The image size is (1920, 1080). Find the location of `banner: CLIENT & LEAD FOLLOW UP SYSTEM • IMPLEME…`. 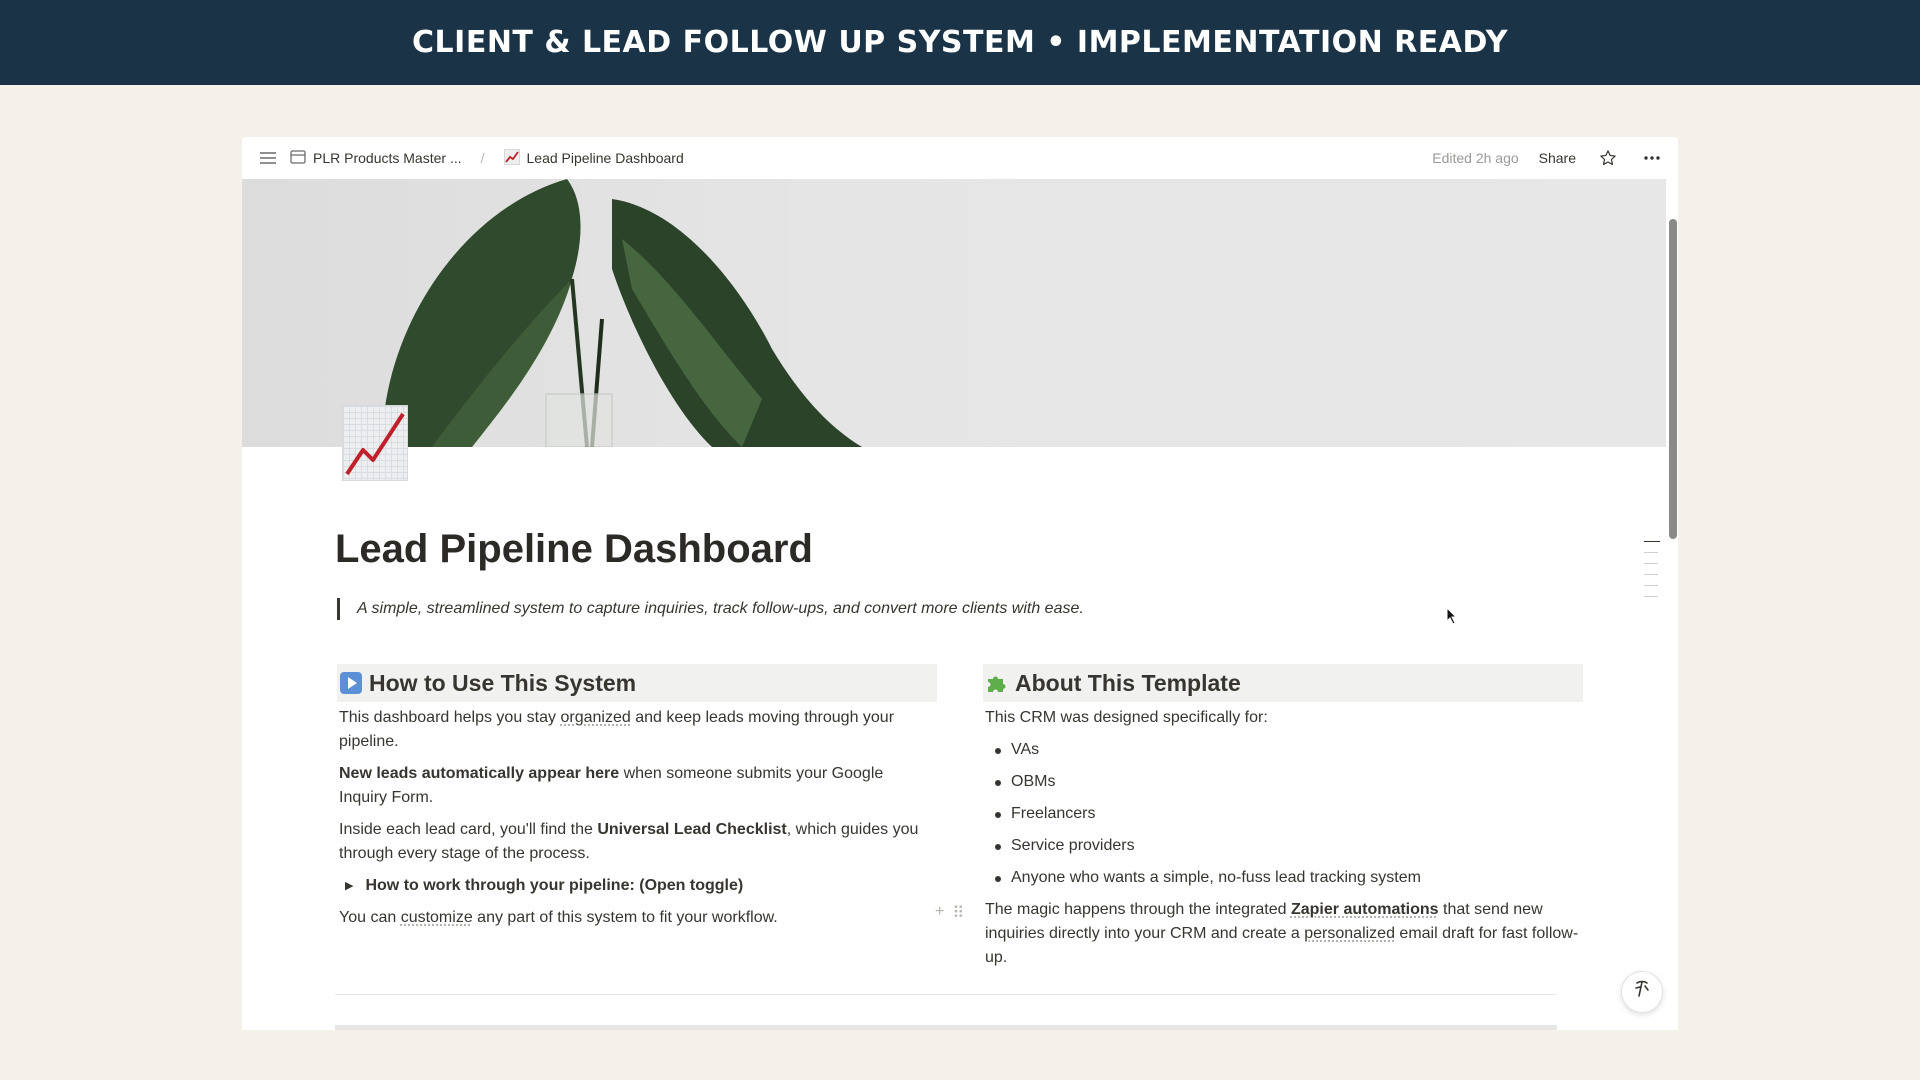

banner: CLIENT & LEAD FOLLOW UP SYSTEM • IMPLEME… is located at coordinates (960, 42).